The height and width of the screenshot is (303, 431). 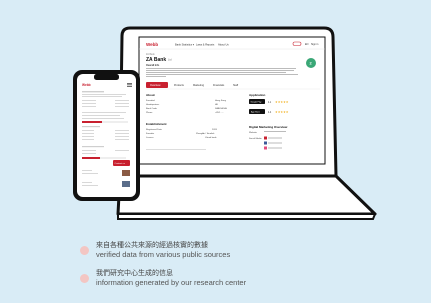 What do you see at coordinates (221, 108) in the screenshot?
I see `svg-text: ZABKHKHH` at bounding box center [221, 108].